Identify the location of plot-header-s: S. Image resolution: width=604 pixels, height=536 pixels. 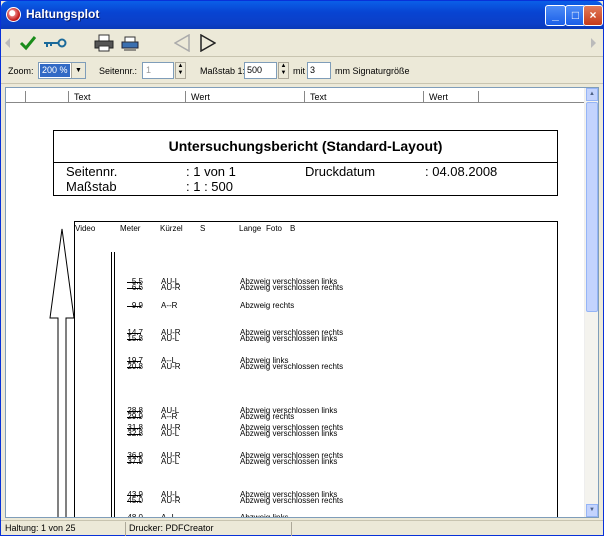
(203, 228).